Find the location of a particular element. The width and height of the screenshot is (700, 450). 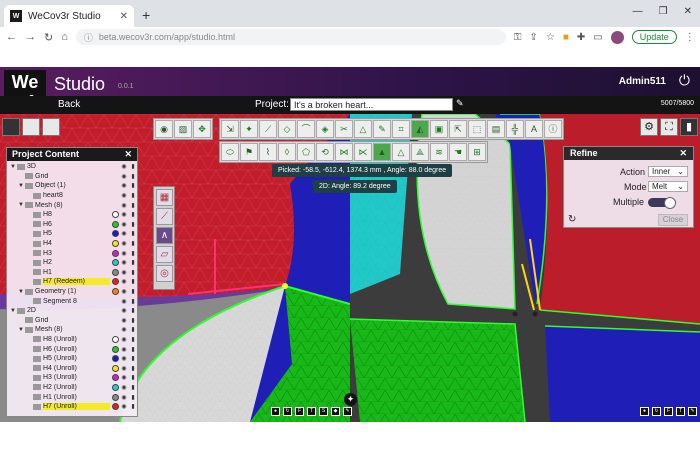

menu-dots-icon: ⋮ is located at coordinates (690, 37).